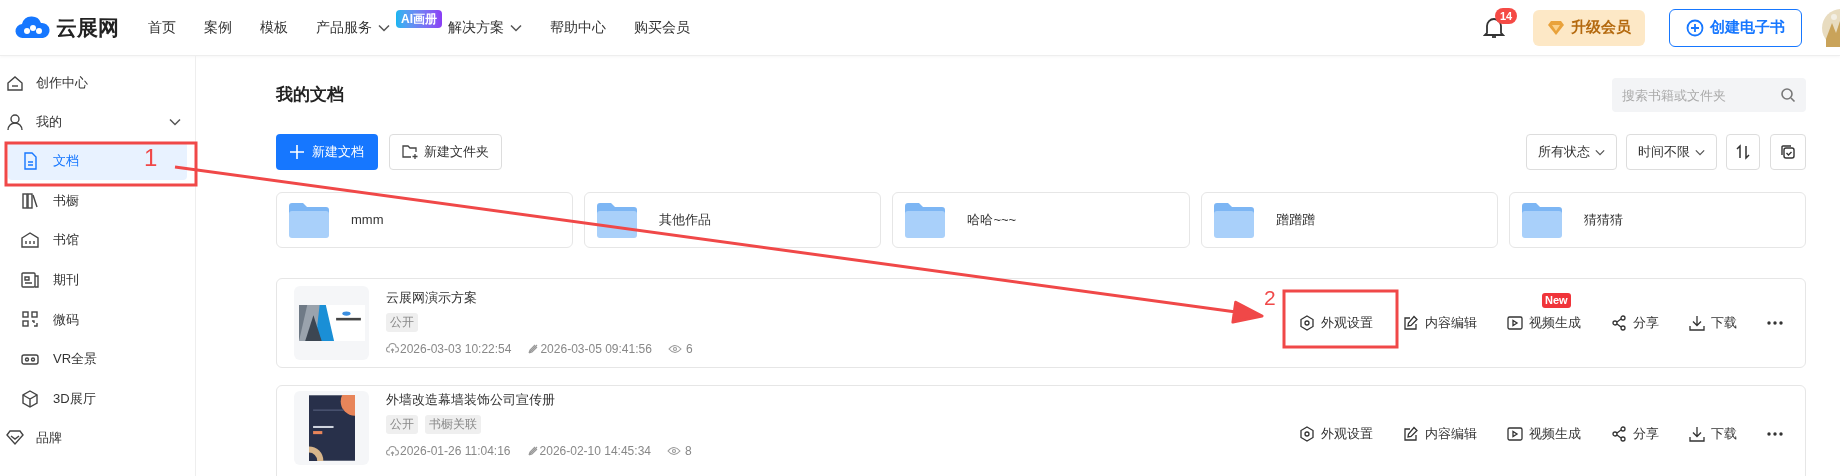 This screenshot has height=476, width=1840. What do you see at coordinates (97, 240) in the screenshot?
I see `sidebar-item: 书馆` at bounding box center [97, 240].